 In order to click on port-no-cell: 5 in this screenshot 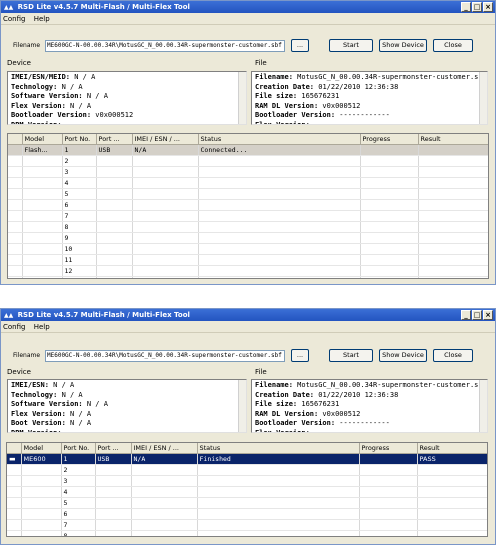, I will do `click(78, 503)`.